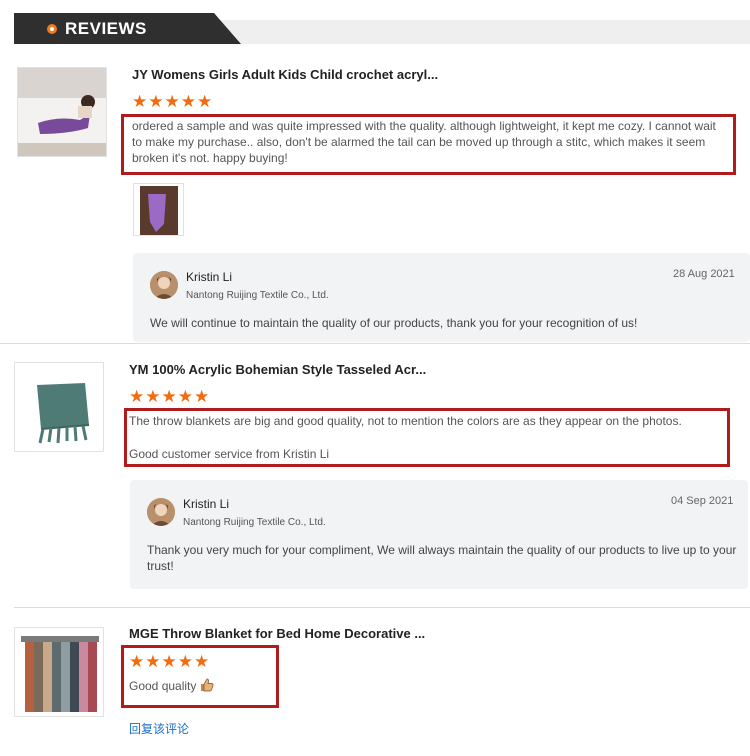  I want to click on product-thumbnail, so click(59, 672).